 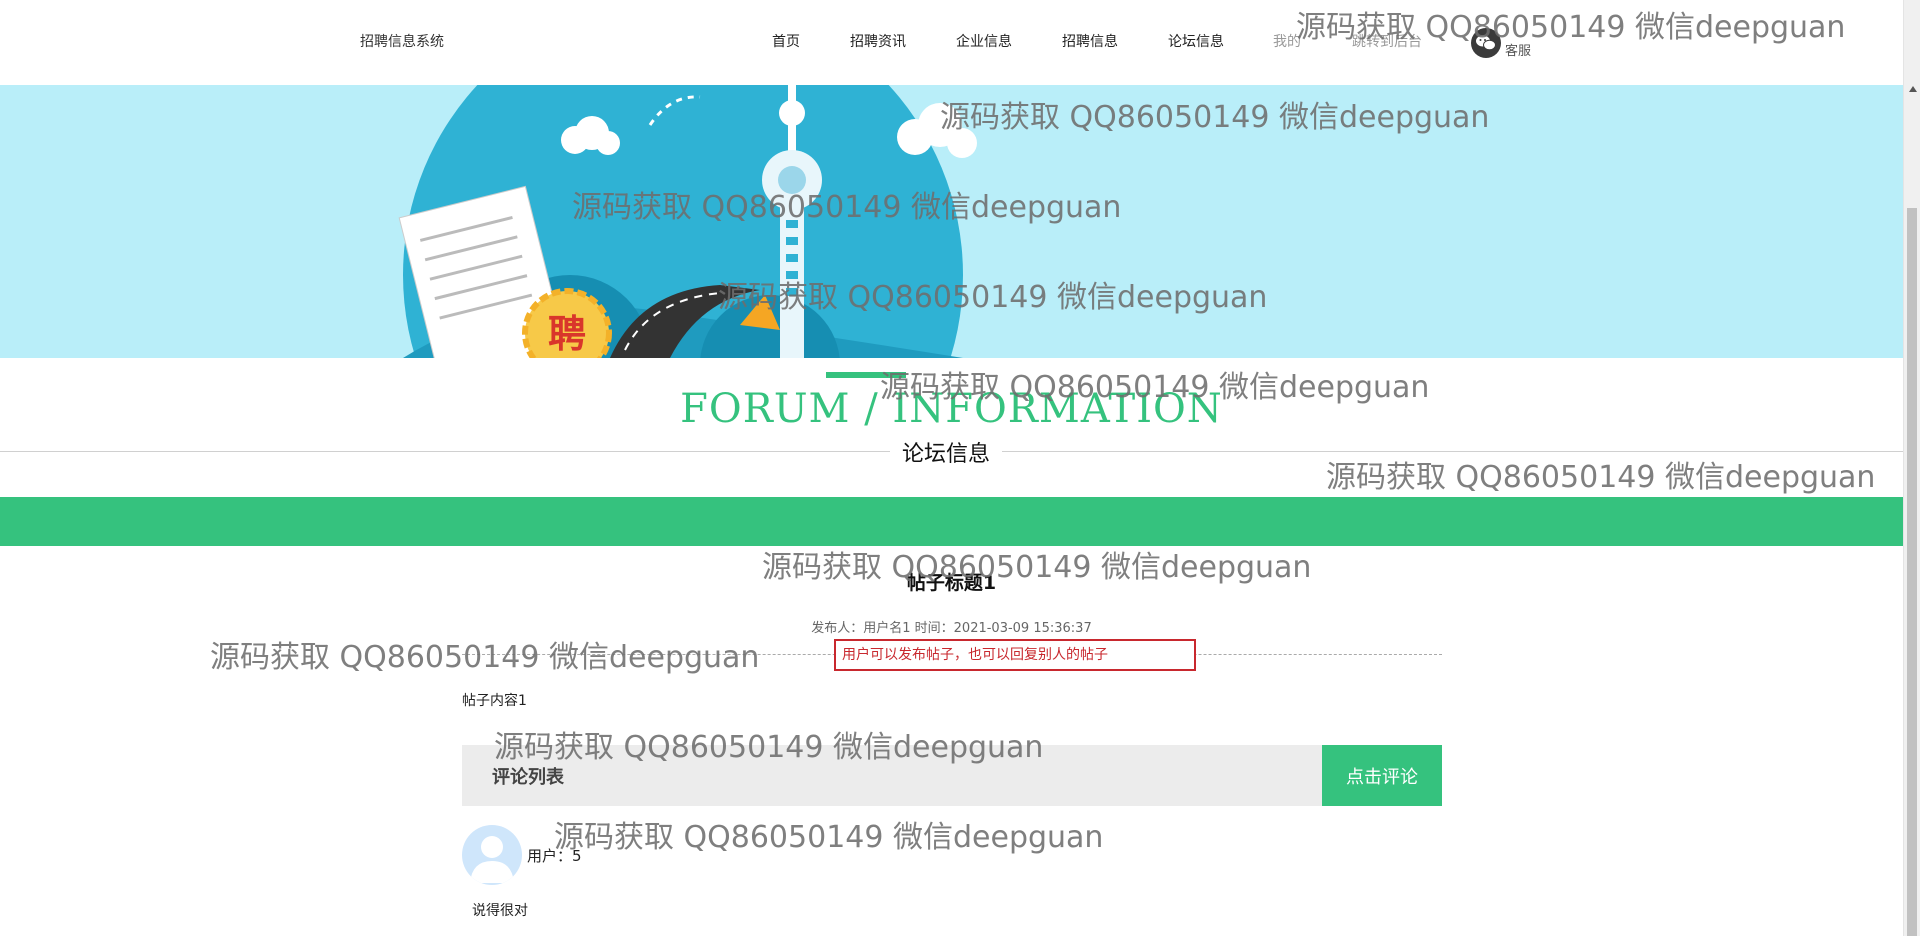 I want to click on nav-recruit-info: 招聘信息, so click(x=1090, y=41).